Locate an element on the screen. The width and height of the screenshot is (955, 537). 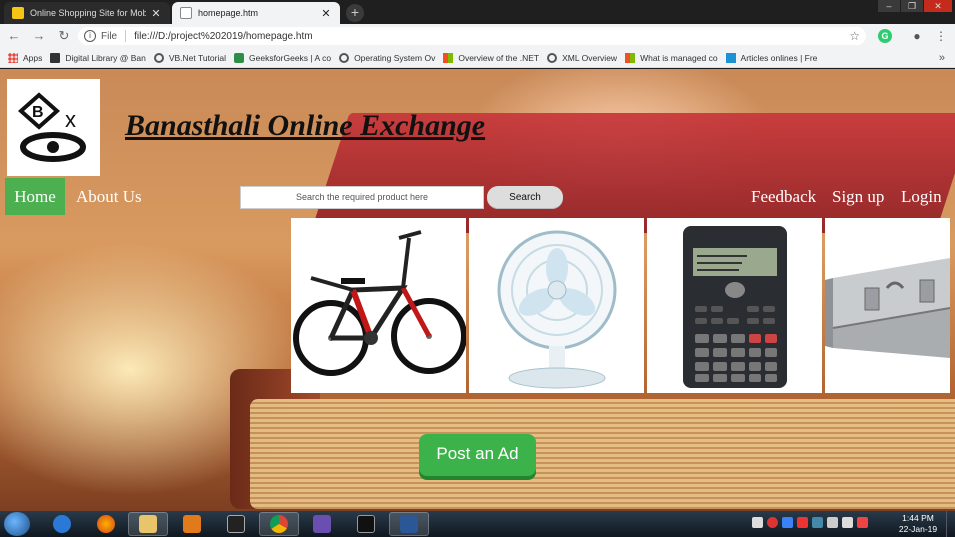
table-fan-image is located at coordinates (557, 309).